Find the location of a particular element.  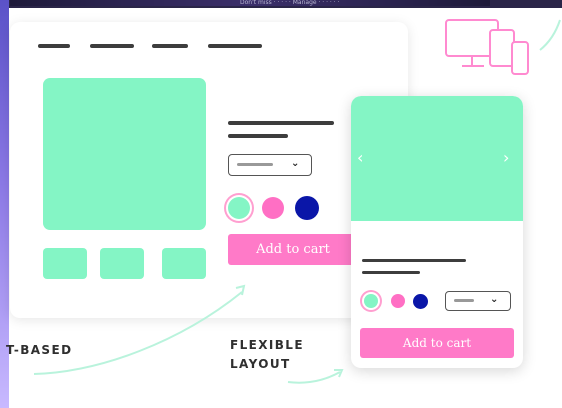

mobile-variant-select: ⌄ is located at coordinates (478, 301).